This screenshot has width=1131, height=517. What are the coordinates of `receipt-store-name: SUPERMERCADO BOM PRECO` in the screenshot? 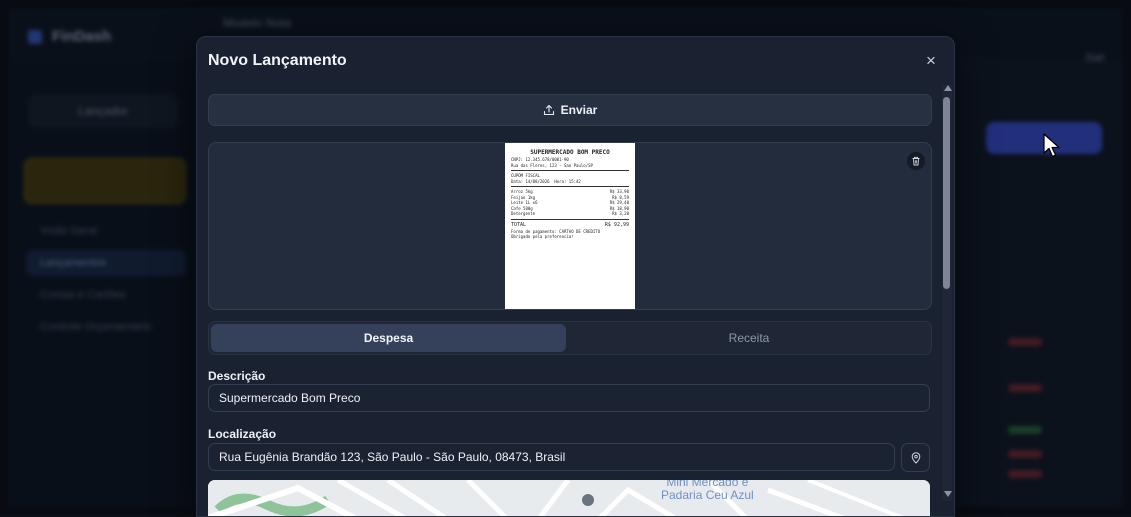 It's located at (570, 152).